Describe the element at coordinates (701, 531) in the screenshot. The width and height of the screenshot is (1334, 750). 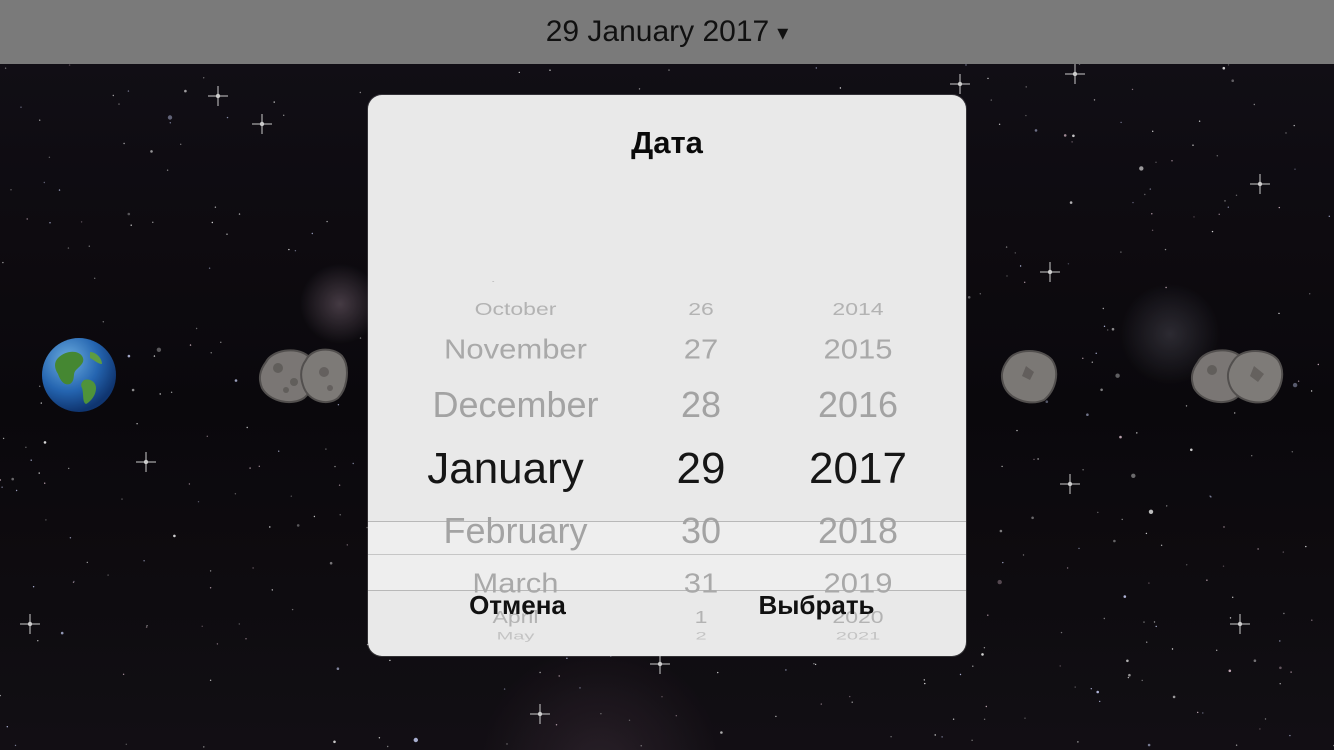
I see `picker-day: 30` at that location.